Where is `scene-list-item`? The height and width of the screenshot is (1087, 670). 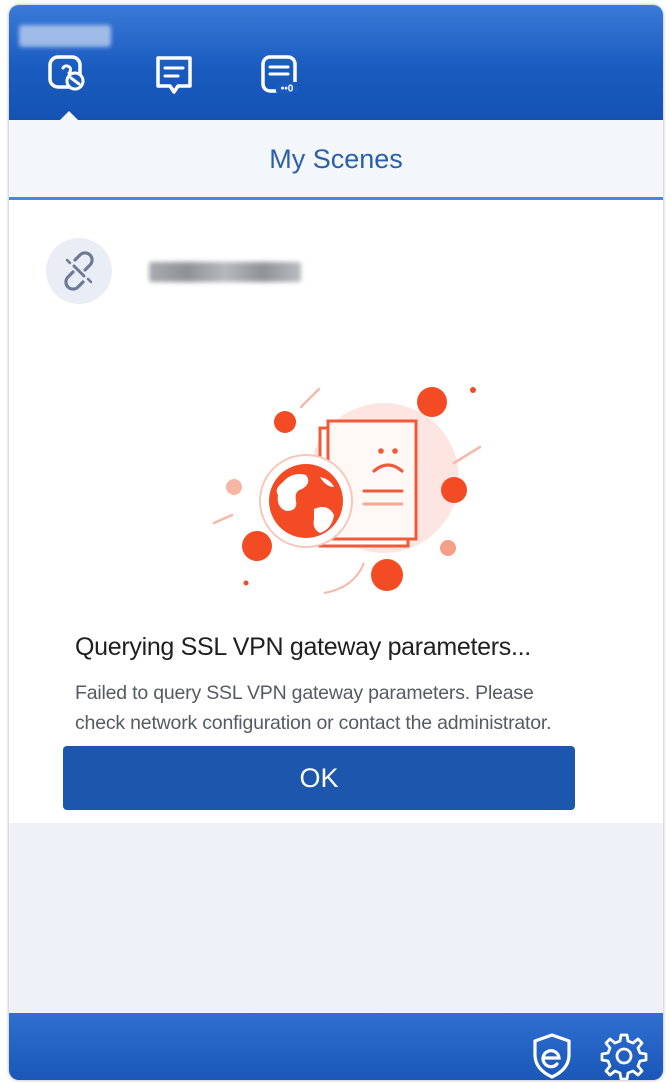
scene-list-item is located at coordinates (336, 264).